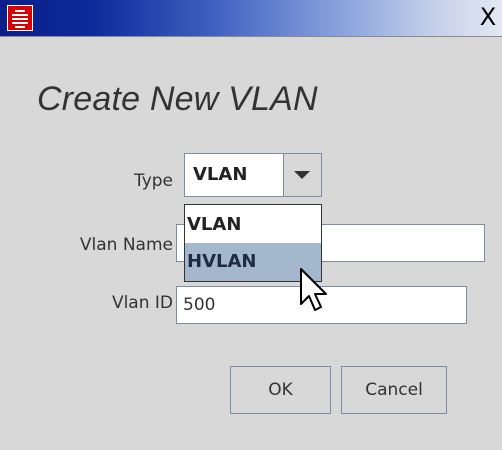  Describe the element at coordinates (253, 175) in the screenshot. I see `type-combobox: VLAN` at that location.